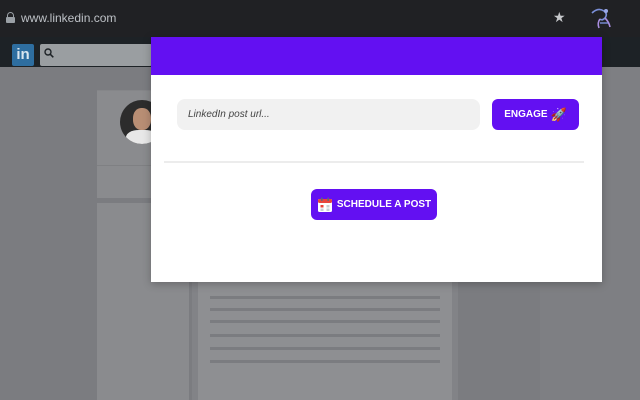  I want to click on lock-icon, so click(10, 17).